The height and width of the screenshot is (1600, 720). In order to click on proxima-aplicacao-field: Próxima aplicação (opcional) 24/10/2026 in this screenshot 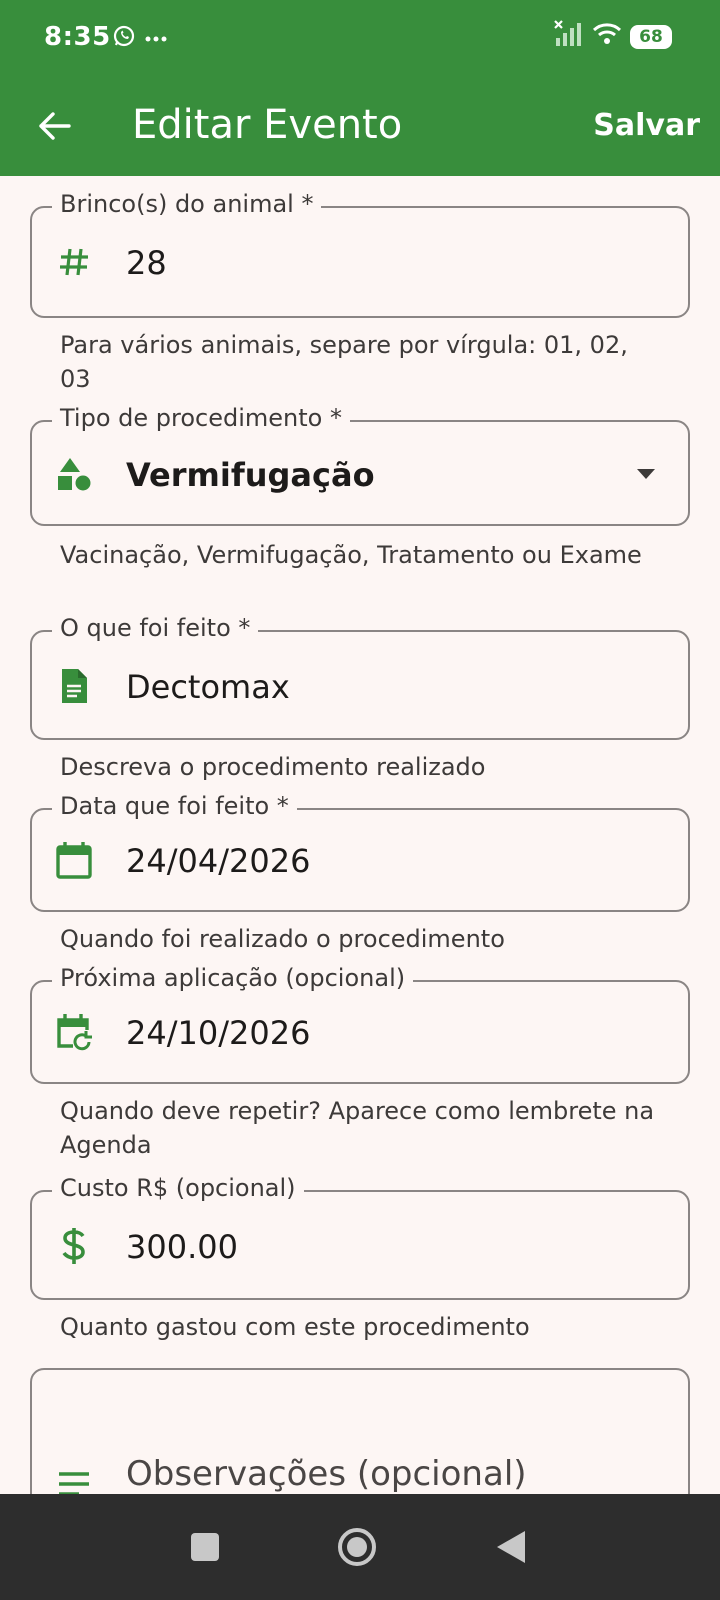, I will do `click(360, 1024)`.